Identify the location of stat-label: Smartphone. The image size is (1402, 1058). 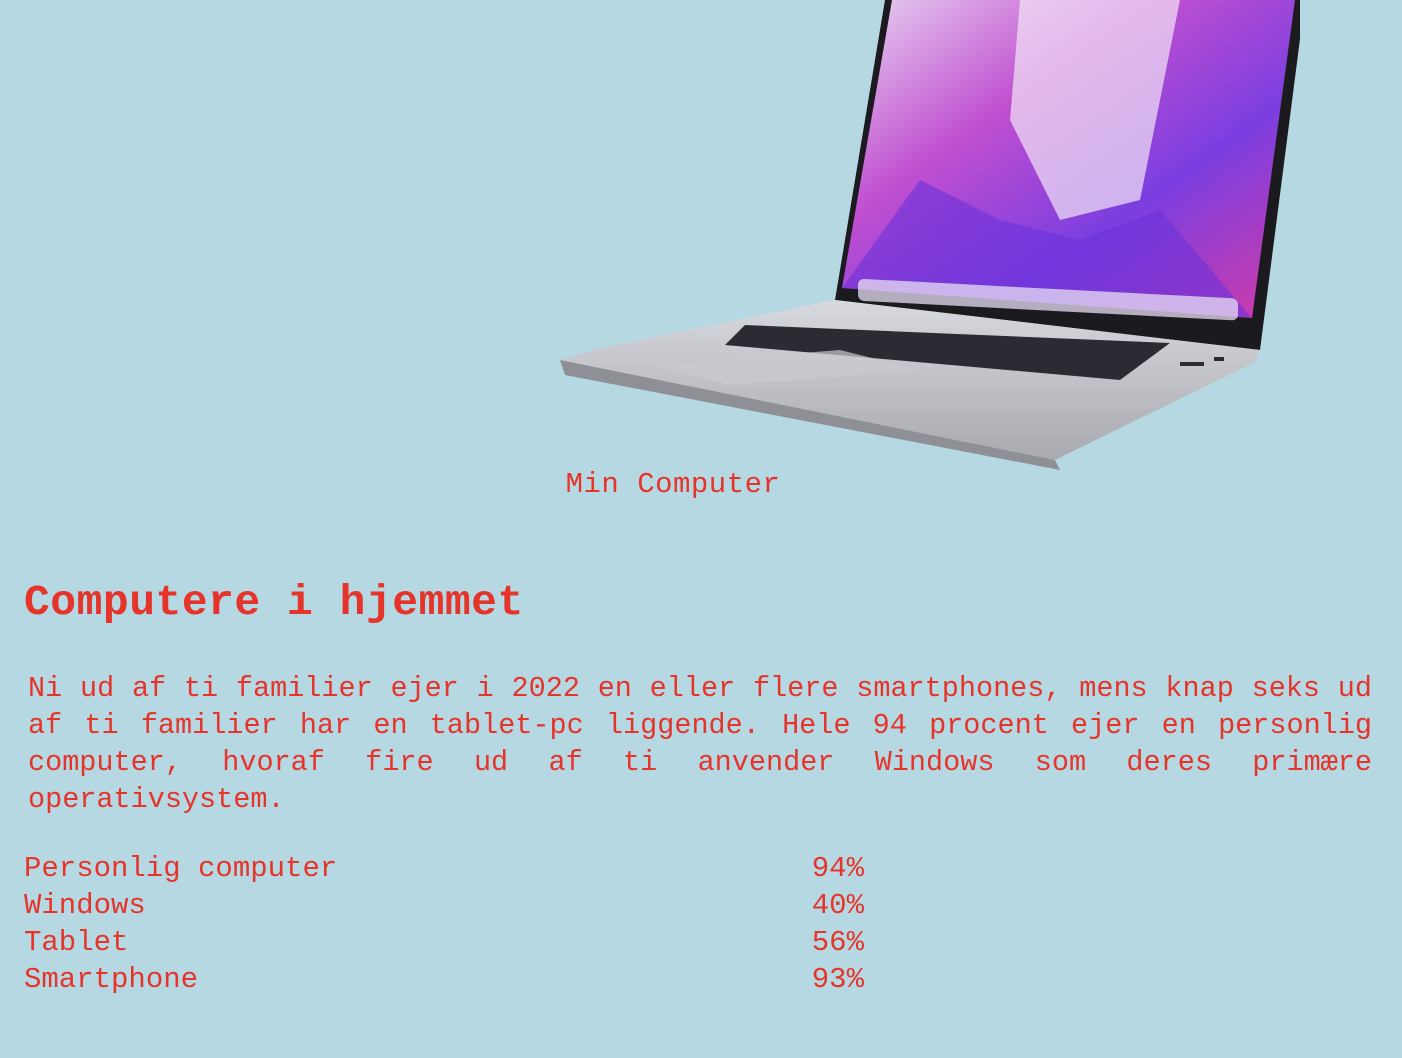
(111, 979).